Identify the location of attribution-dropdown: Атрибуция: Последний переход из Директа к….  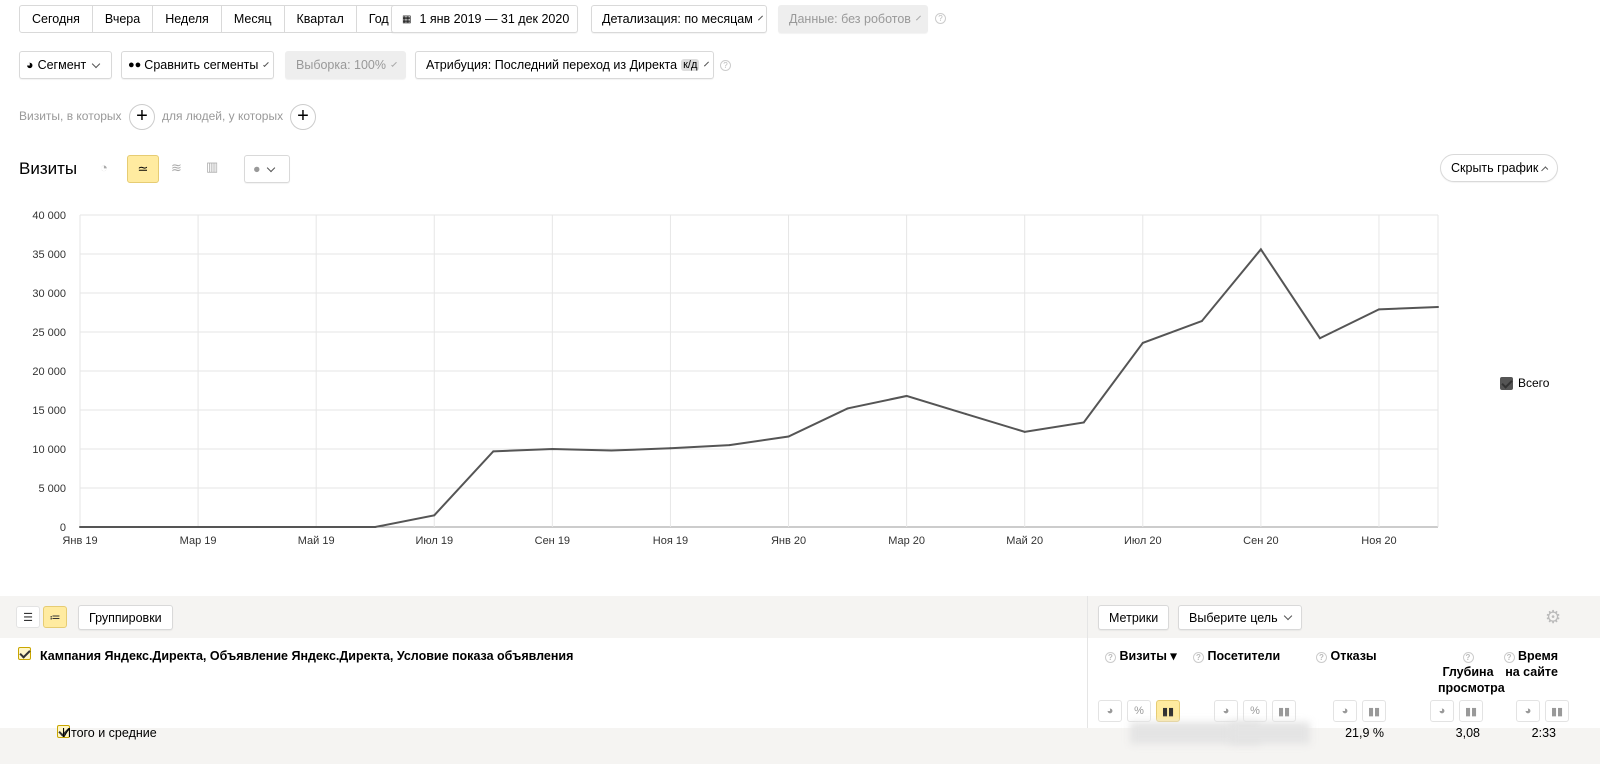
(564, 65).